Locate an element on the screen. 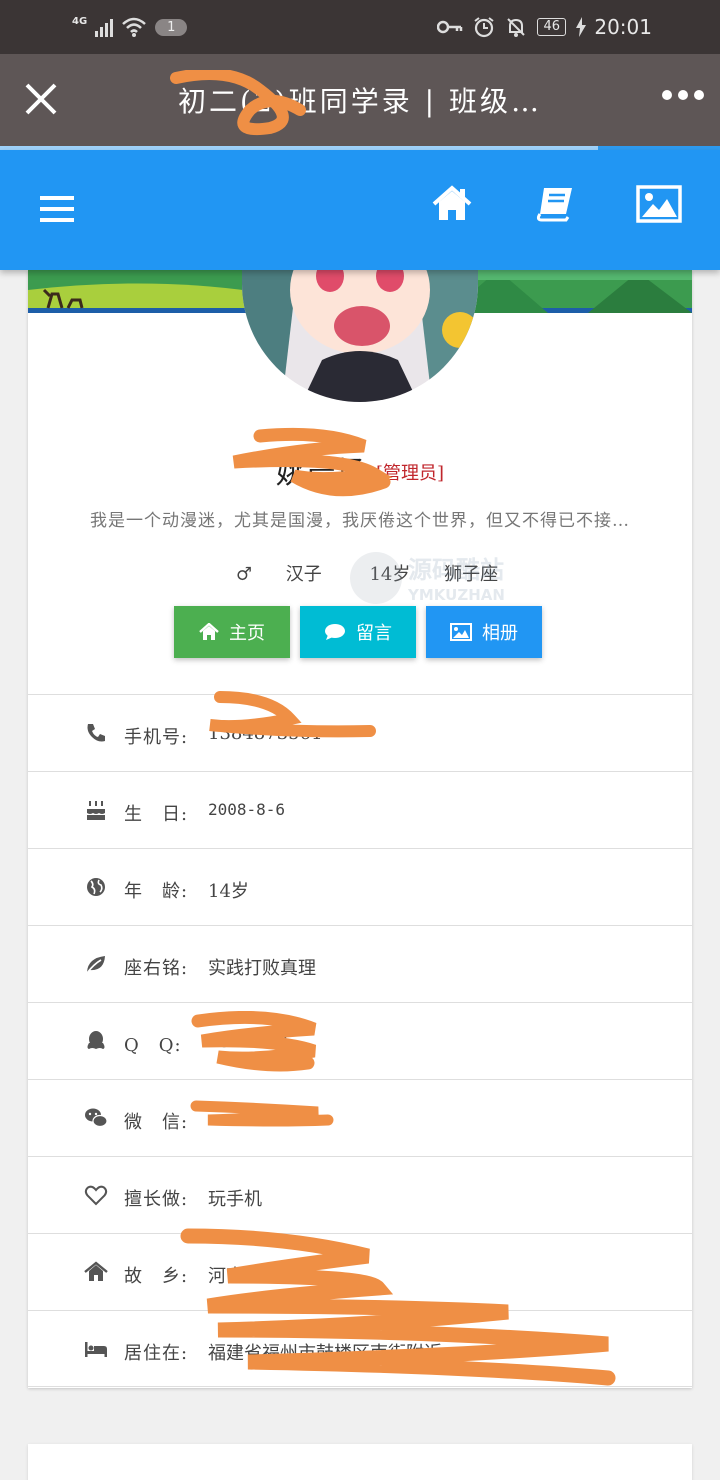  bed-icon is located at coordinates (96, 1349).